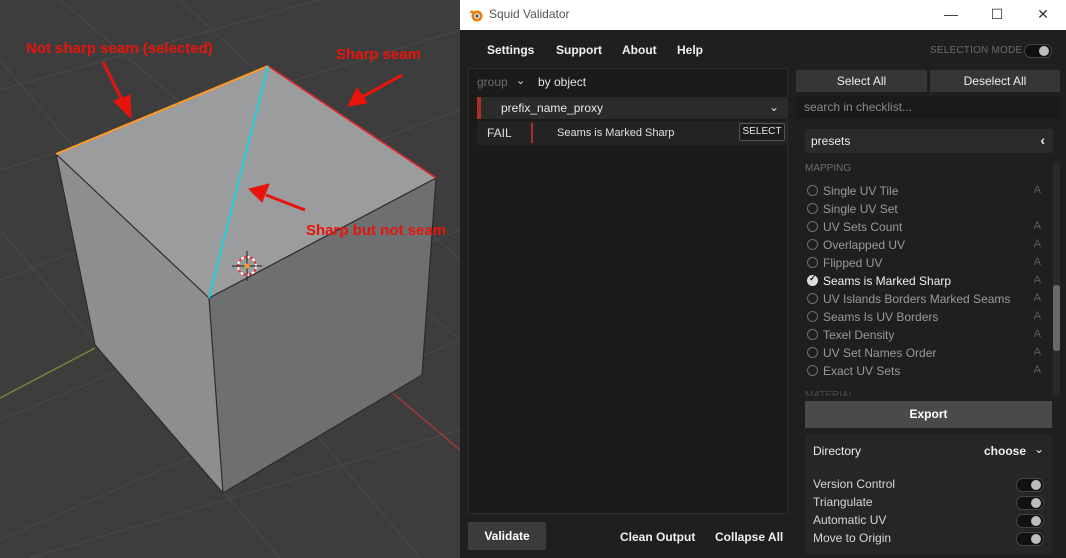 Image resolution: width=1066 pixels, height=558 pixels. Describe the element at coordinates (917, 299) in the screenshot. I see `checklist-item-label: UV Islands Borders Marked Seams` at that location.